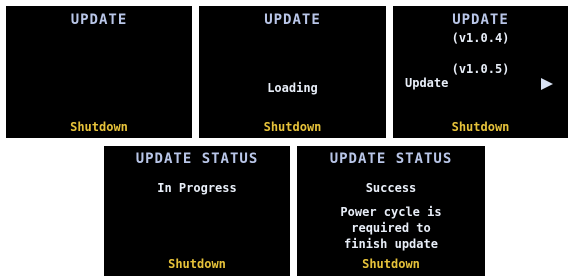 The image size is (574, 276). What do you see at coordinates (292, 88) in the screenshot?
I see `loading-status: Loading` at bounding box center [292, 88].